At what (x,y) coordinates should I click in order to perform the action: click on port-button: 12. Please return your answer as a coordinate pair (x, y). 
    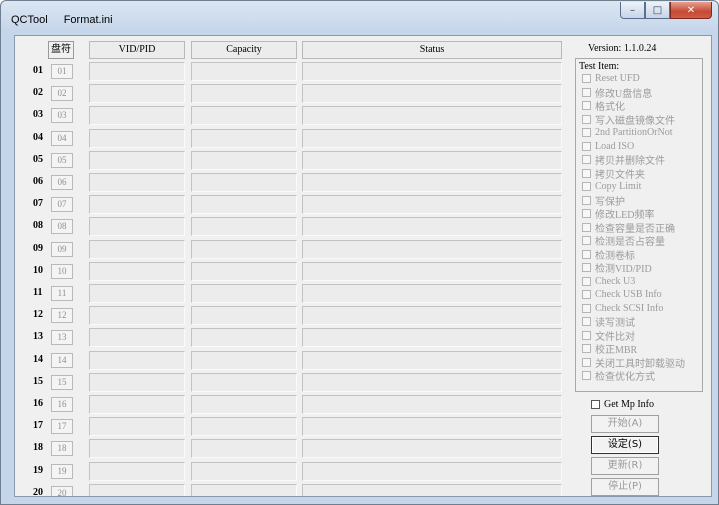
    Looking at the image, I should click on (62, 316).